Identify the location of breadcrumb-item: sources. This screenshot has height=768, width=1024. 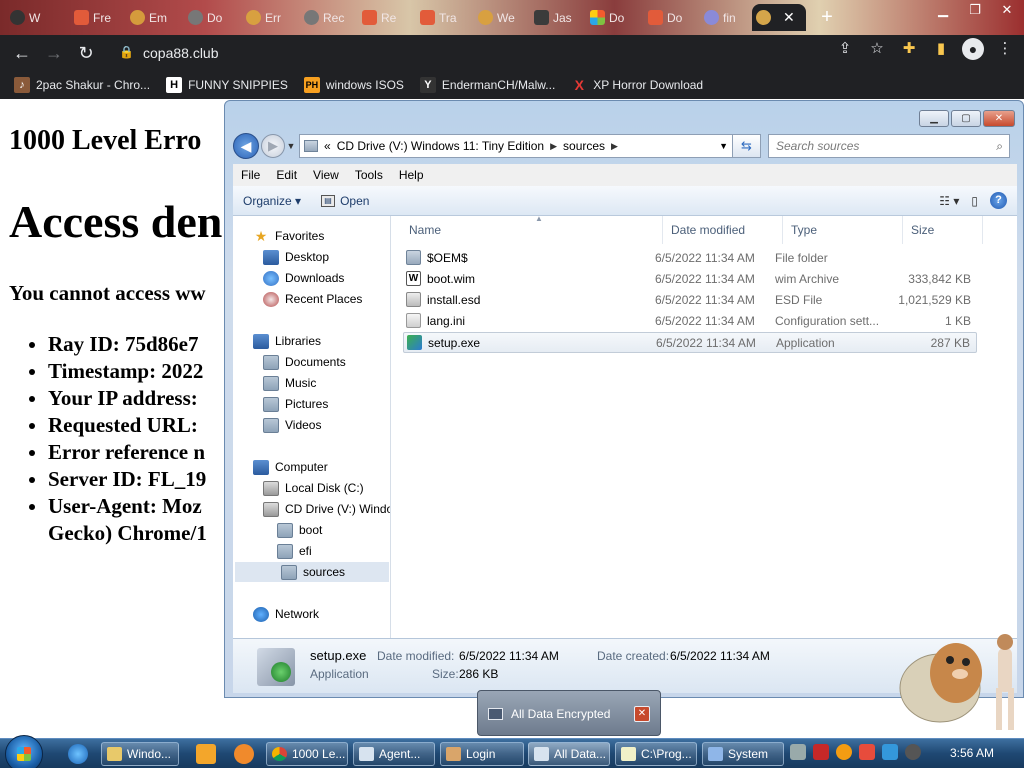
(584, 146).